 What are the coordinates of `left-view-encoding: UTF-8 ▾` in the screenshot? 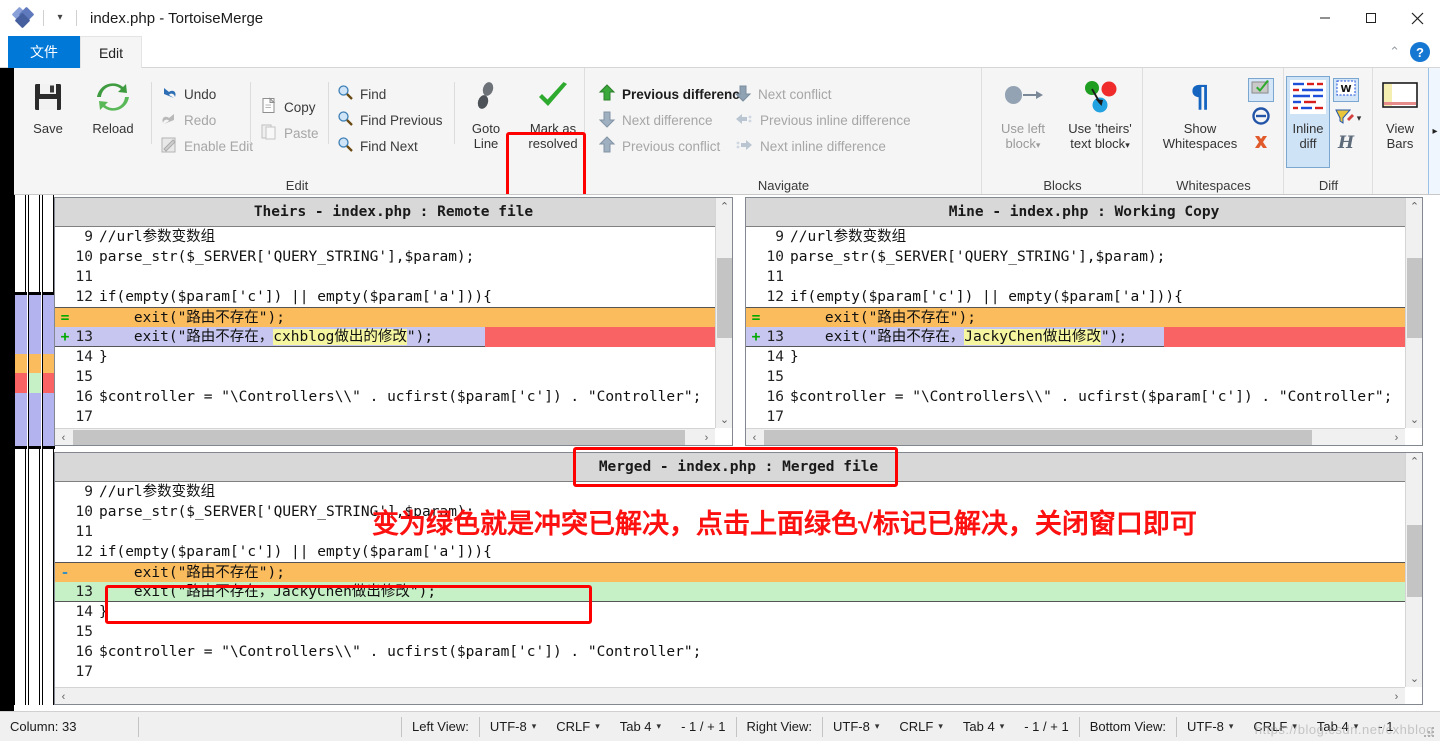 It's located at (513, 727).